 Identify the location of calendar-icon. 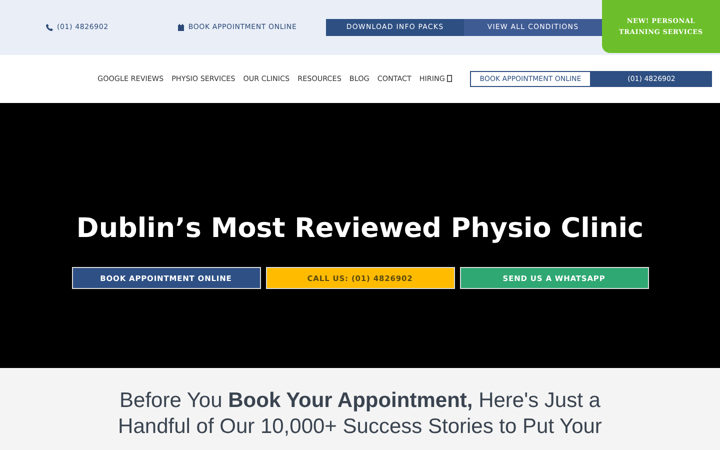
(181, 27).